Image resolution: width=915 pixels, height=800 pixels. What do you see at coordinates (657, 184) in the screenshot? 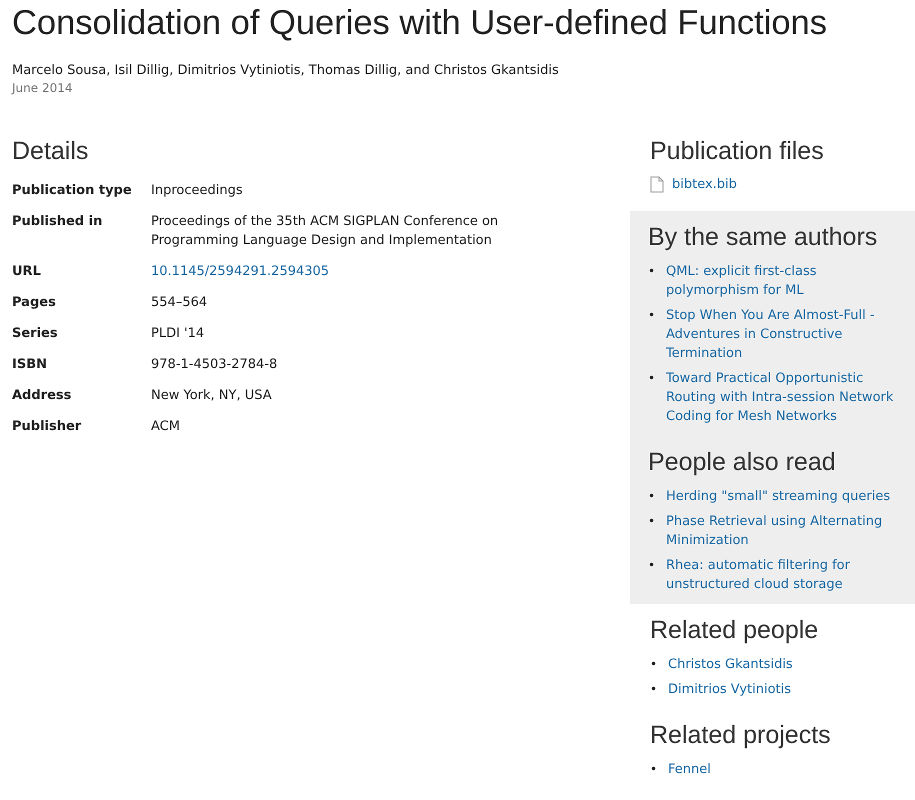
I see `file-icon` at bounding box center [657, 184].